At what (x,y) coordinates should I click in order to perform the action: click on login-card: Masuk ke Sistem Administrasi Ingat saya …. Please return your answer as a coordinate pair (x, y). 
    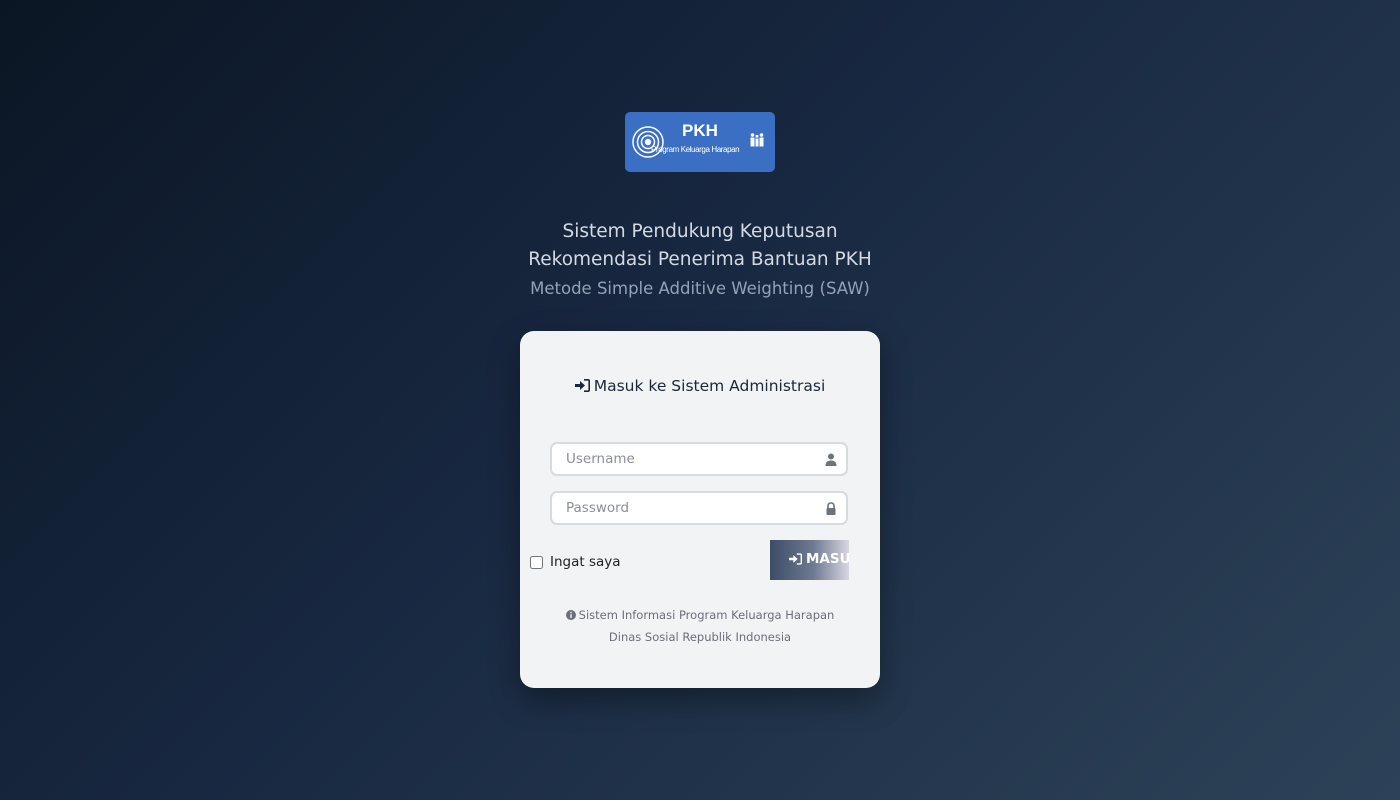
    Looking at the image, I should click on (700, 509).